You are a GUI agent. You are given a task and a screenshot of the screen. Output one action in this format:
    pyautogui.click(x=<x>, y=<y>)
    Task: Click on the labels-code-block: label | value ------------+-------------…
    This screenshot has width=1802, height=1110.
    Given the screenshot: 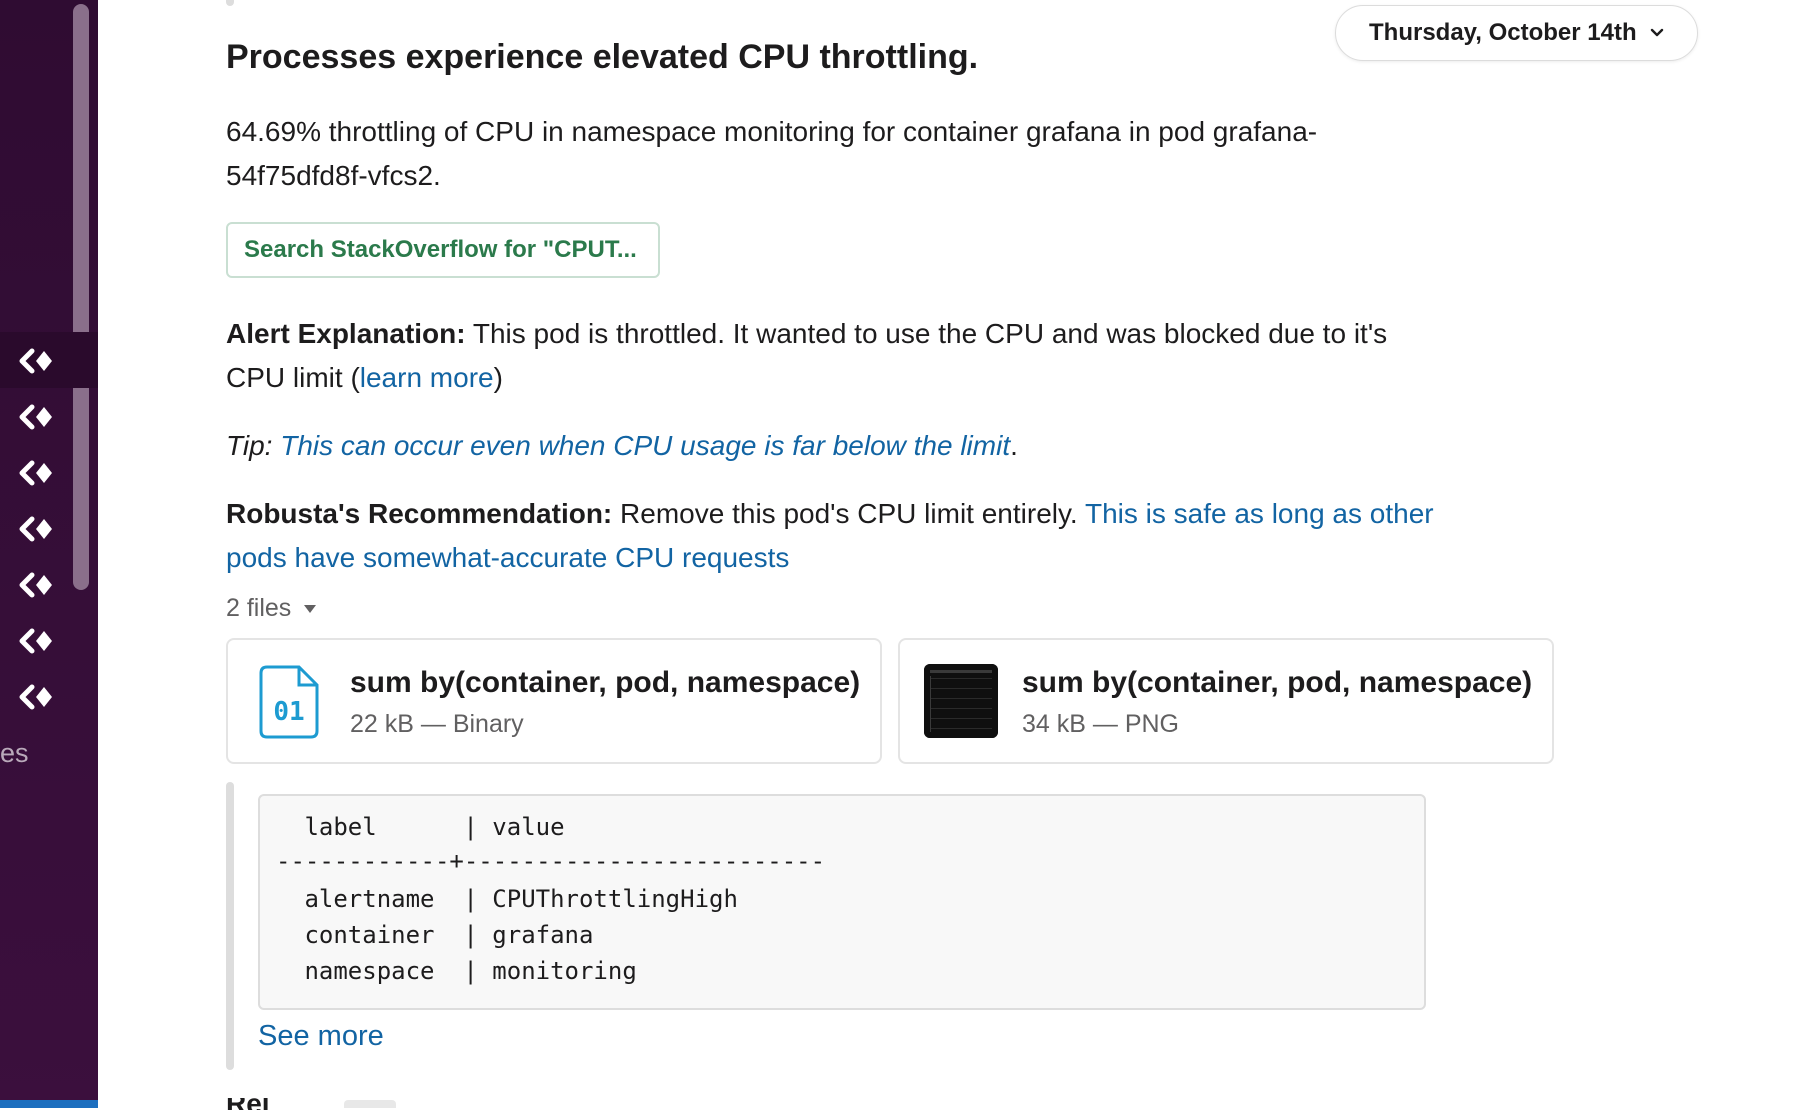 What is the action you would take?
    pyautogui.click(x=842, y=902)
    